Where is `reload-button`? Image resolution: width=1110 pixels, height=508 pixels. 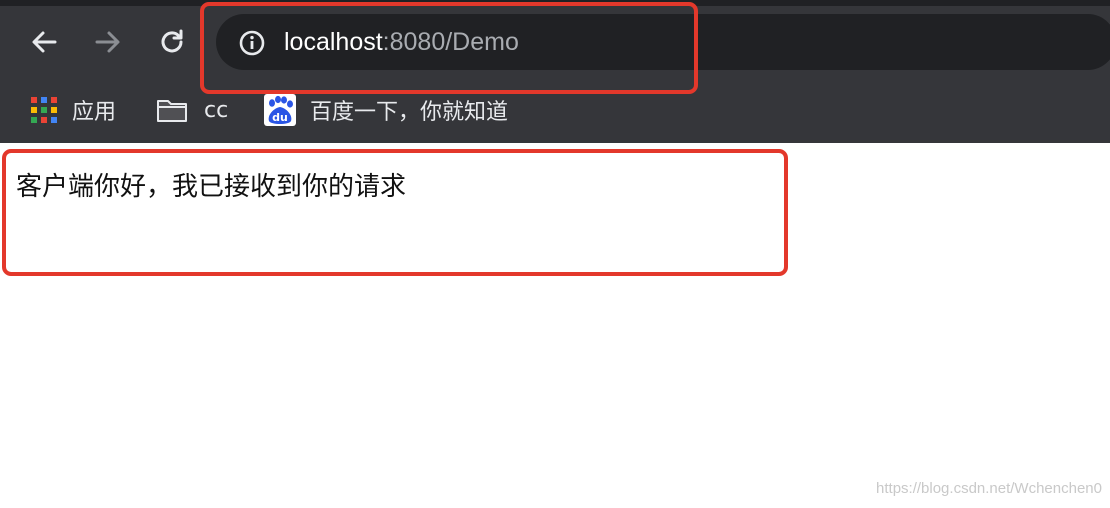
reload-button is located at coordinates (172, 42).